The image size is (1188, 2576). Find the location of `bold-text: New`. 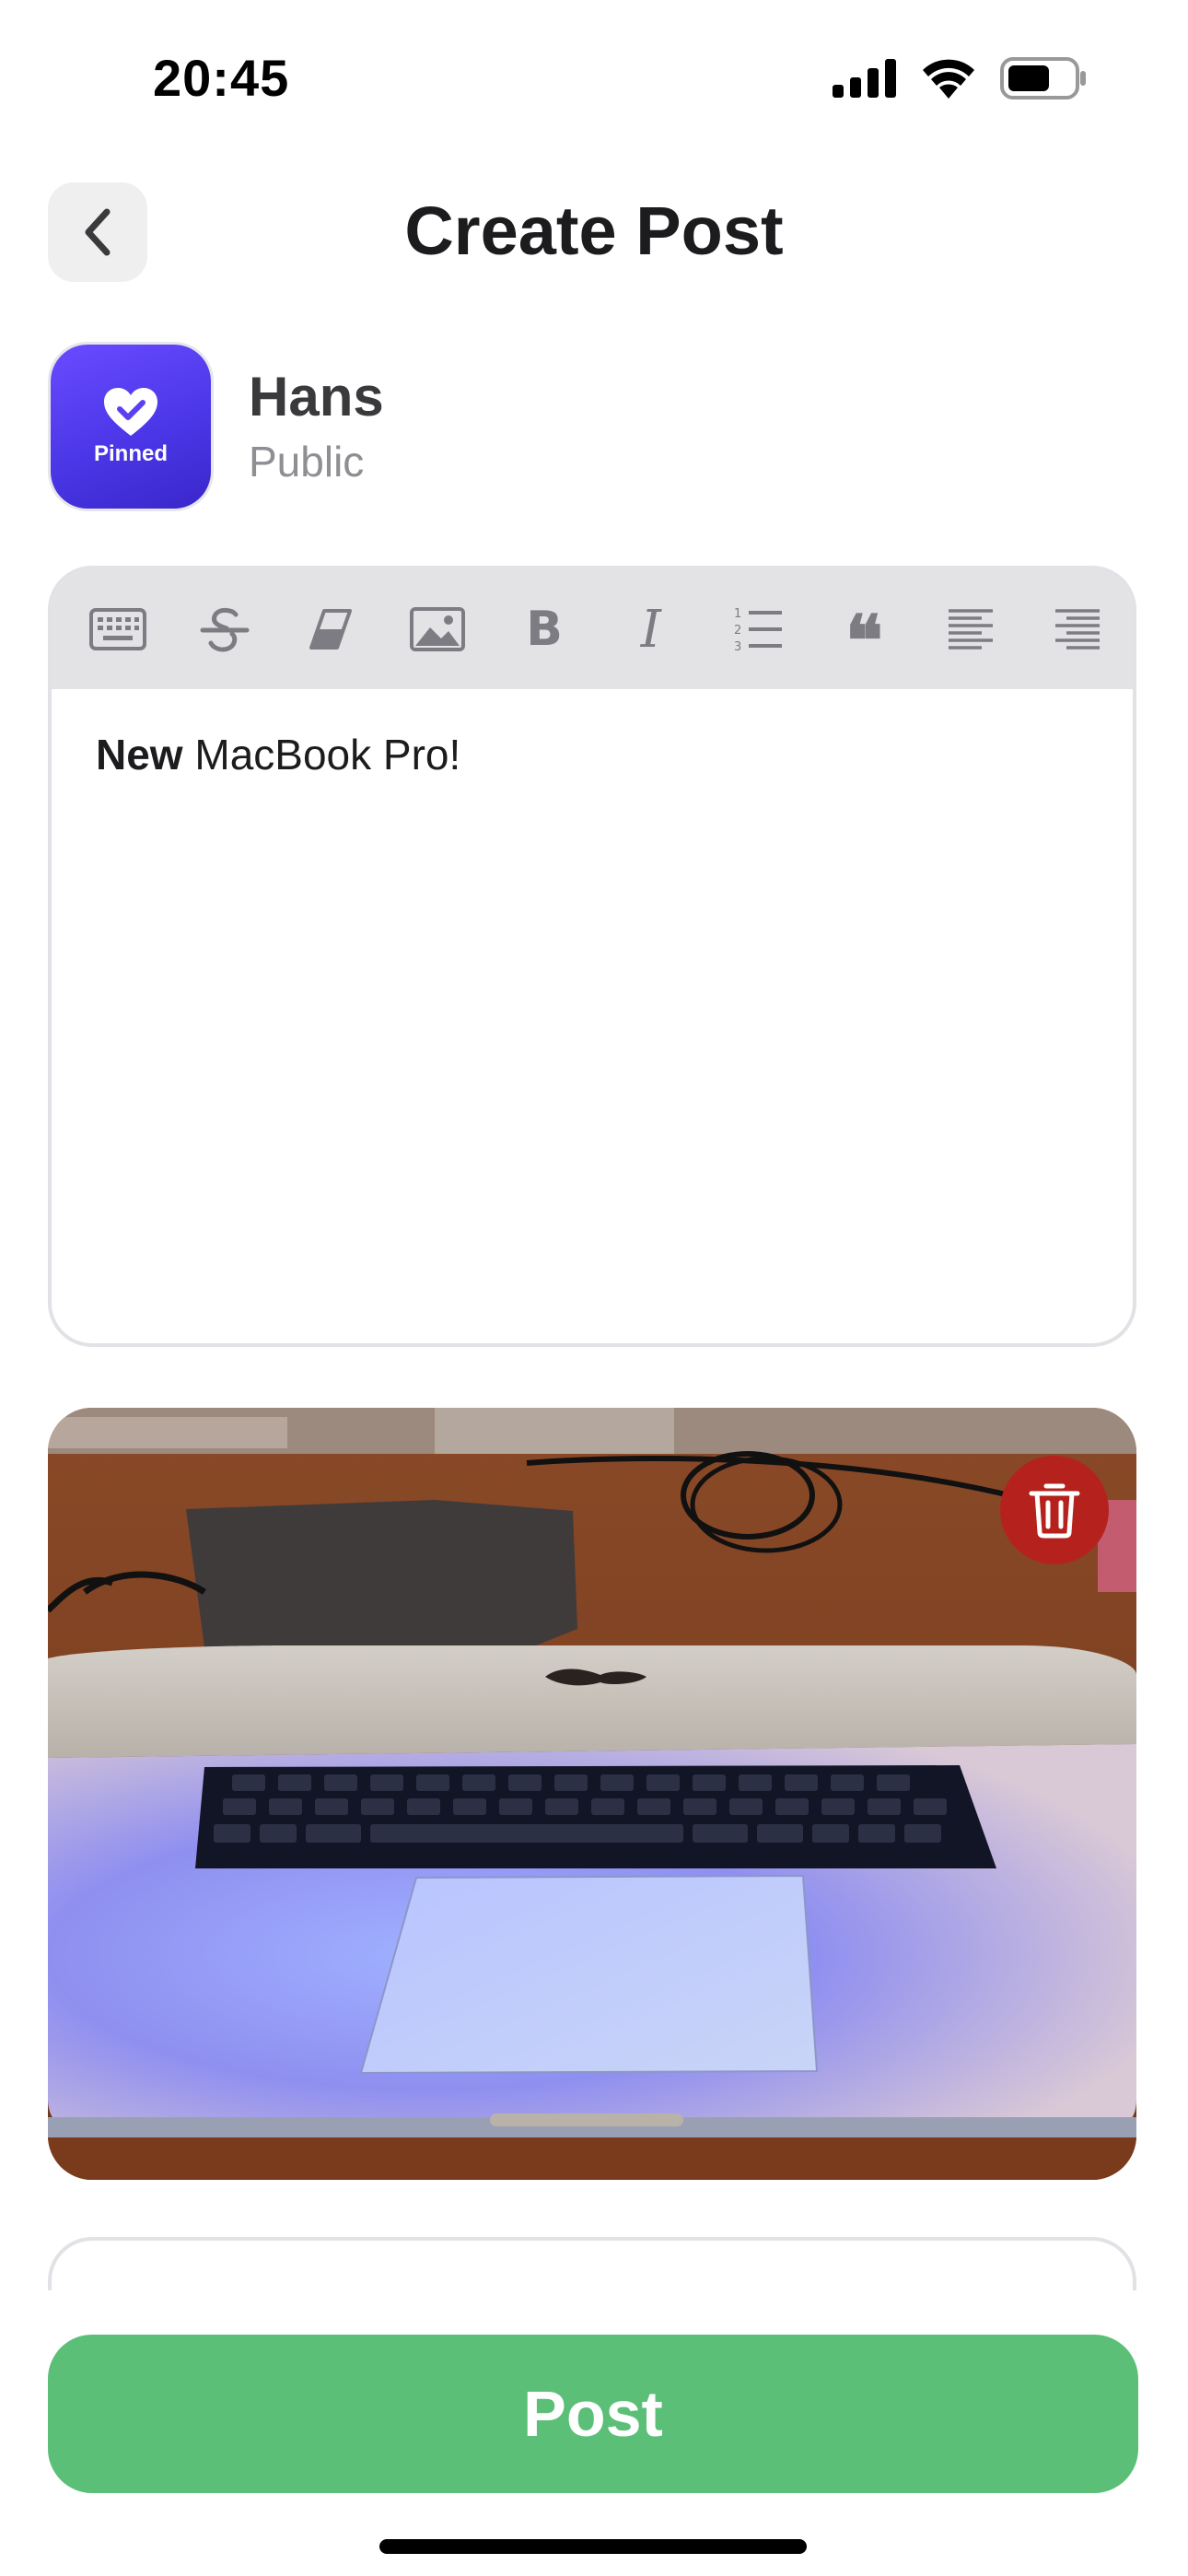

bold-text: New is located at coordinates (139, 755).